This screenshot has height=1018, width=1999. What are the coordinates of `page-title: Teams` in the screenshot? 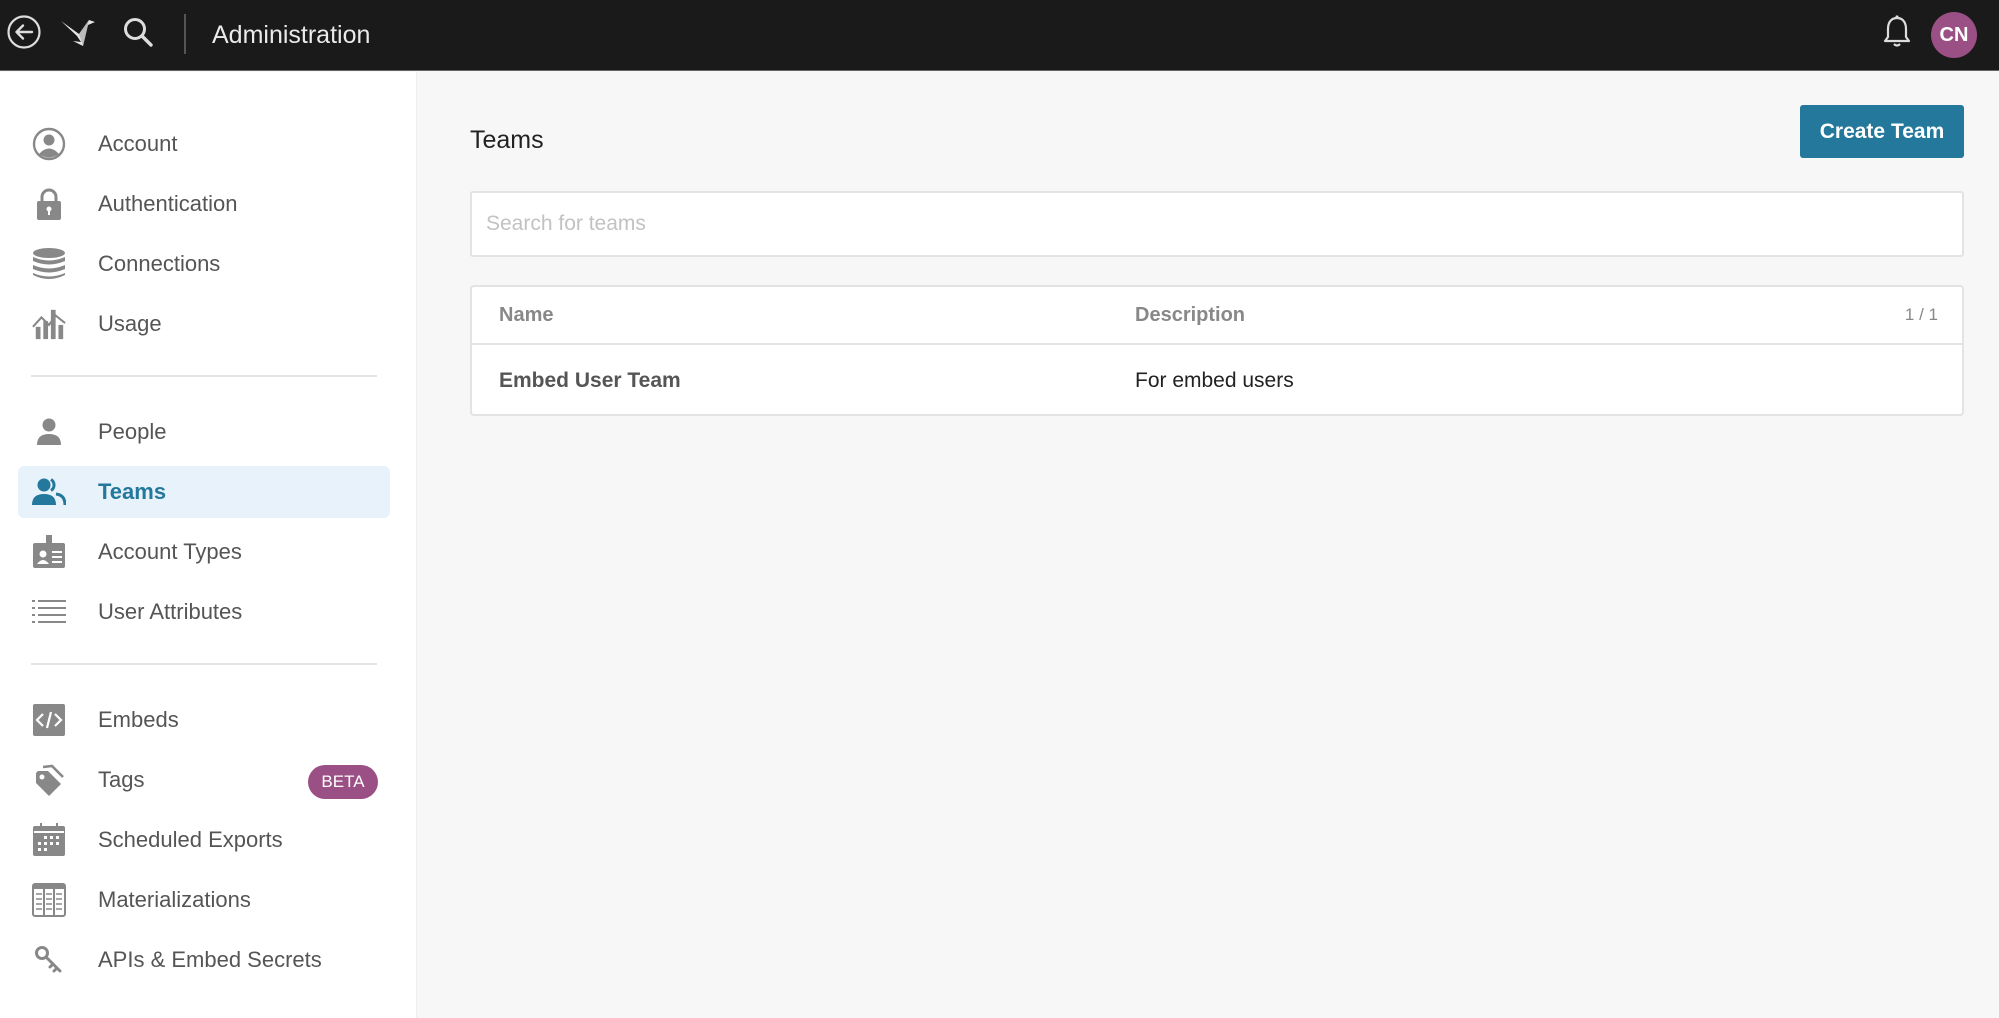 It's located at (507, 140).